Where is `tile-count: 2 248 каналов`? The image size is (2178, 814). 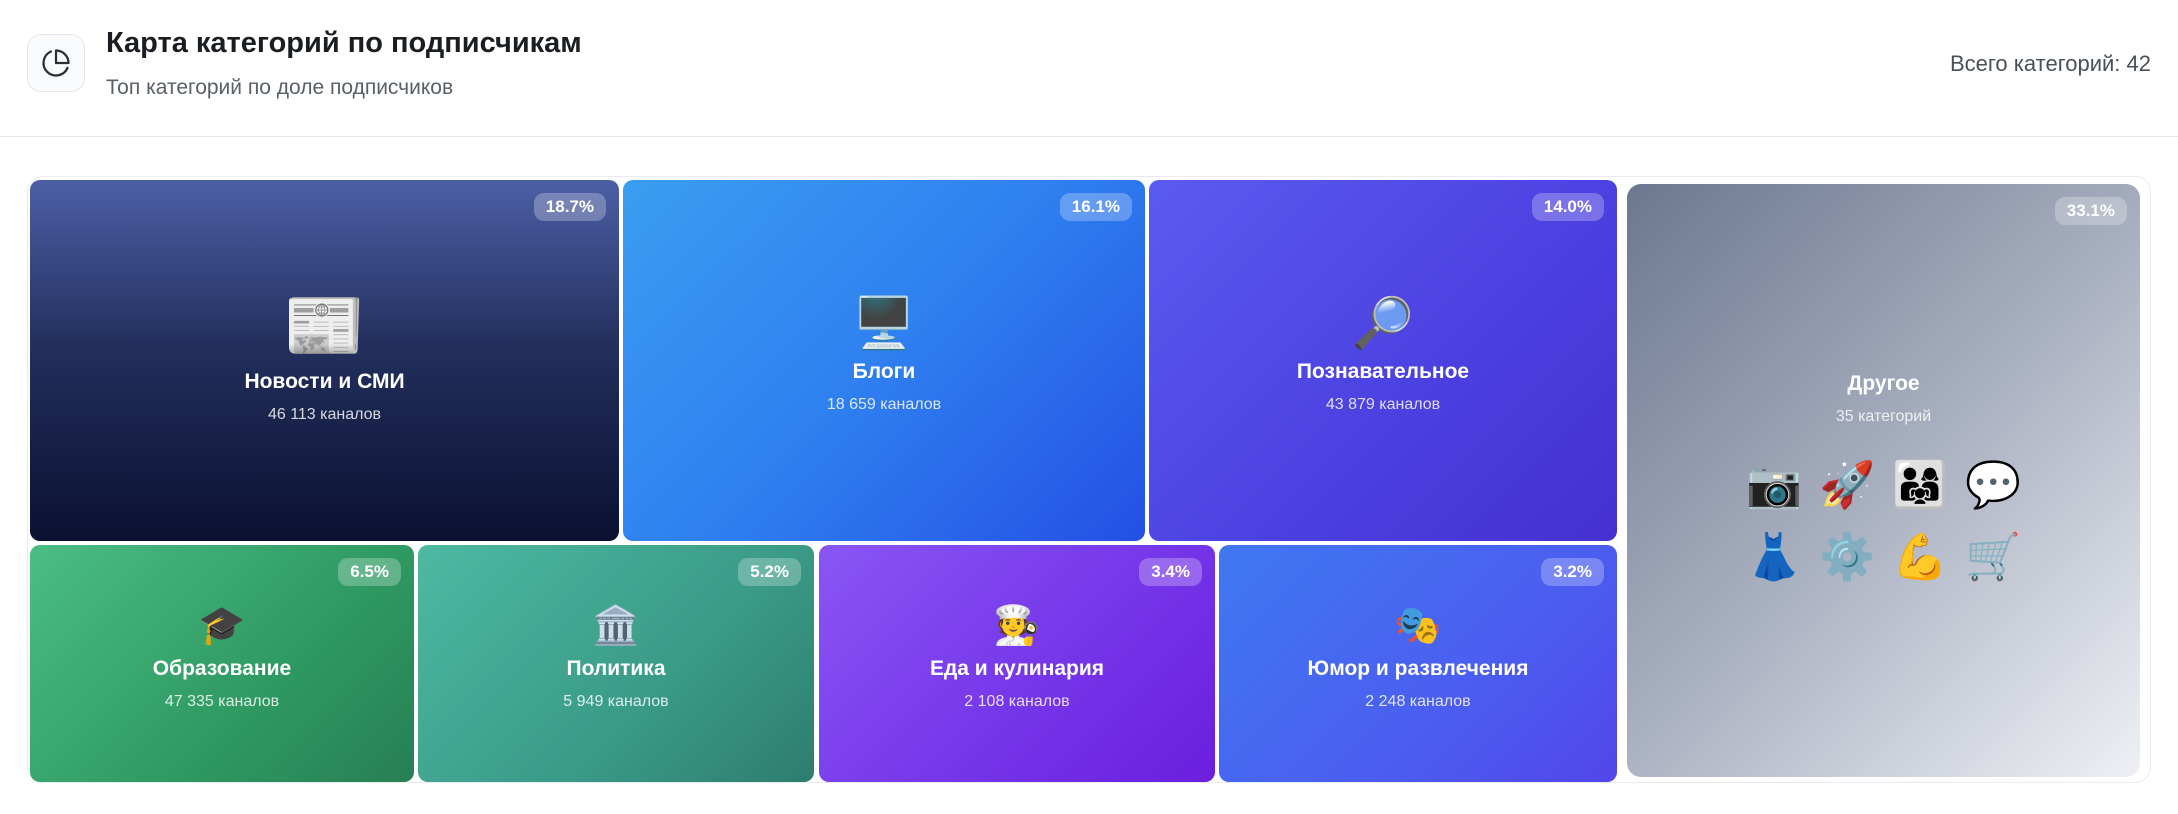 tile-count: 2 248 каналов is located at coordinates (1418, 701).